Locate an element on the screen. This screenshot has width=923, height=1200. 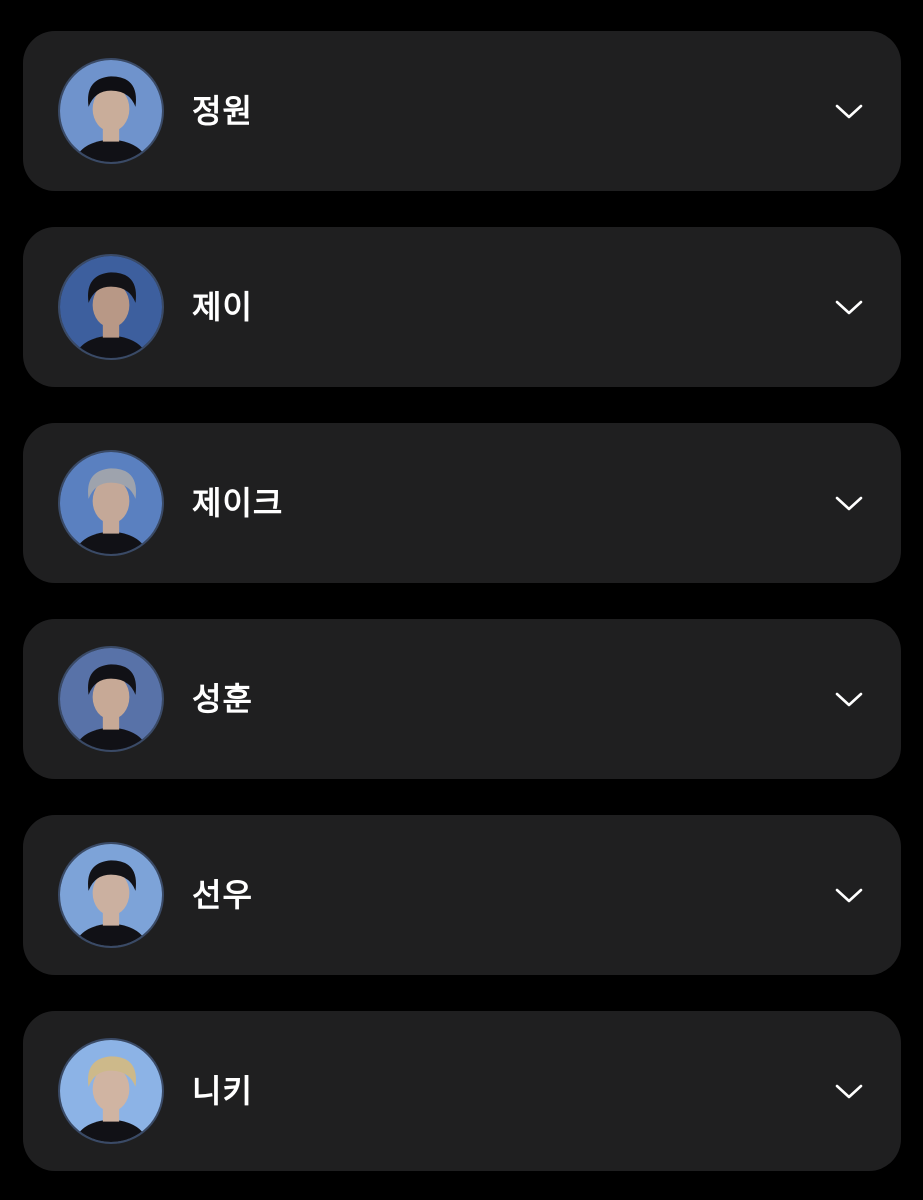
member-card-sunoo: 선우 is located at coordinates (462, 895).